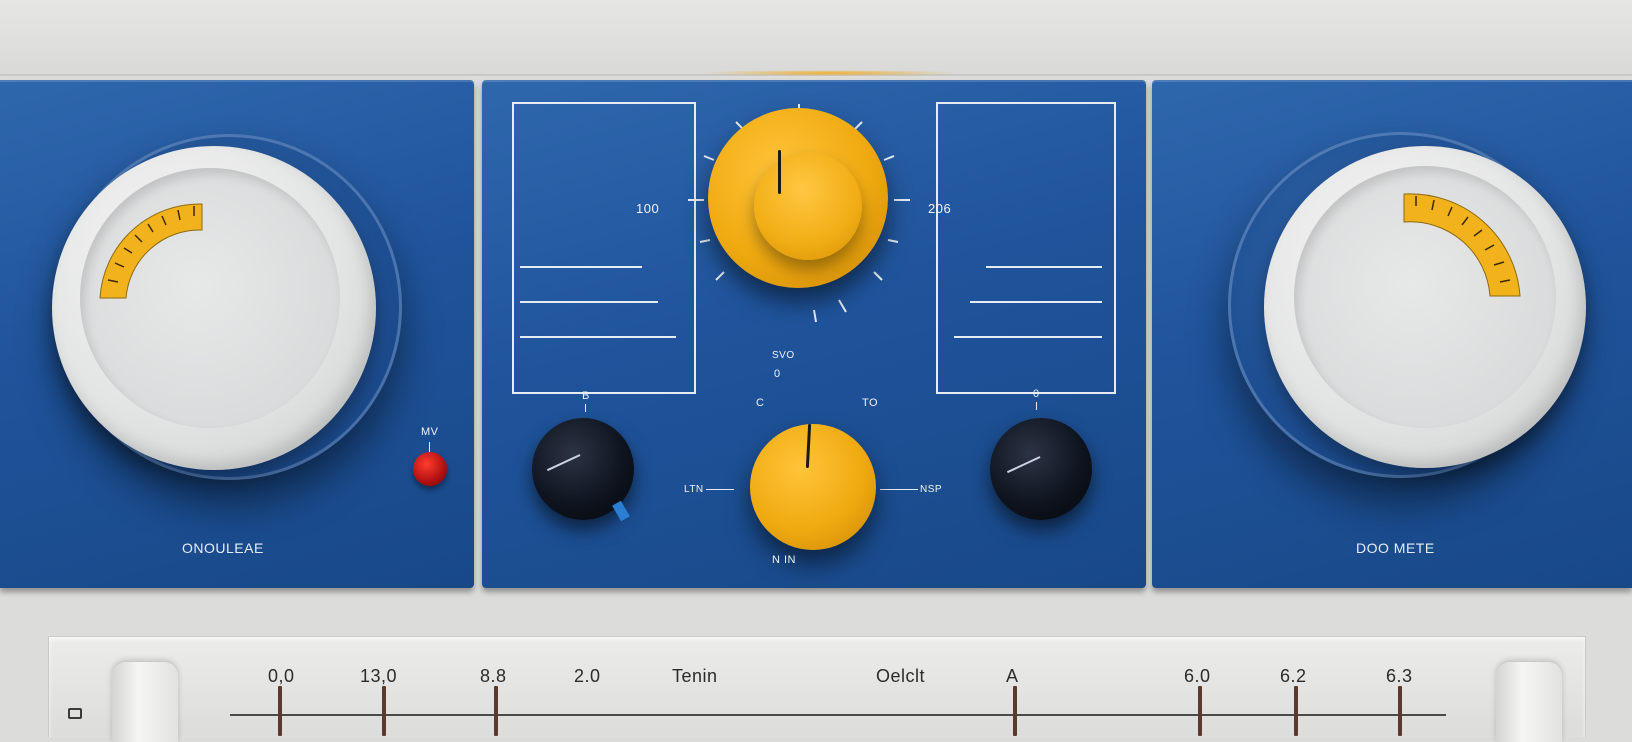 This screenshot has height=742, width=1632. I want to click on knob-left-stem, so click(585, 408).